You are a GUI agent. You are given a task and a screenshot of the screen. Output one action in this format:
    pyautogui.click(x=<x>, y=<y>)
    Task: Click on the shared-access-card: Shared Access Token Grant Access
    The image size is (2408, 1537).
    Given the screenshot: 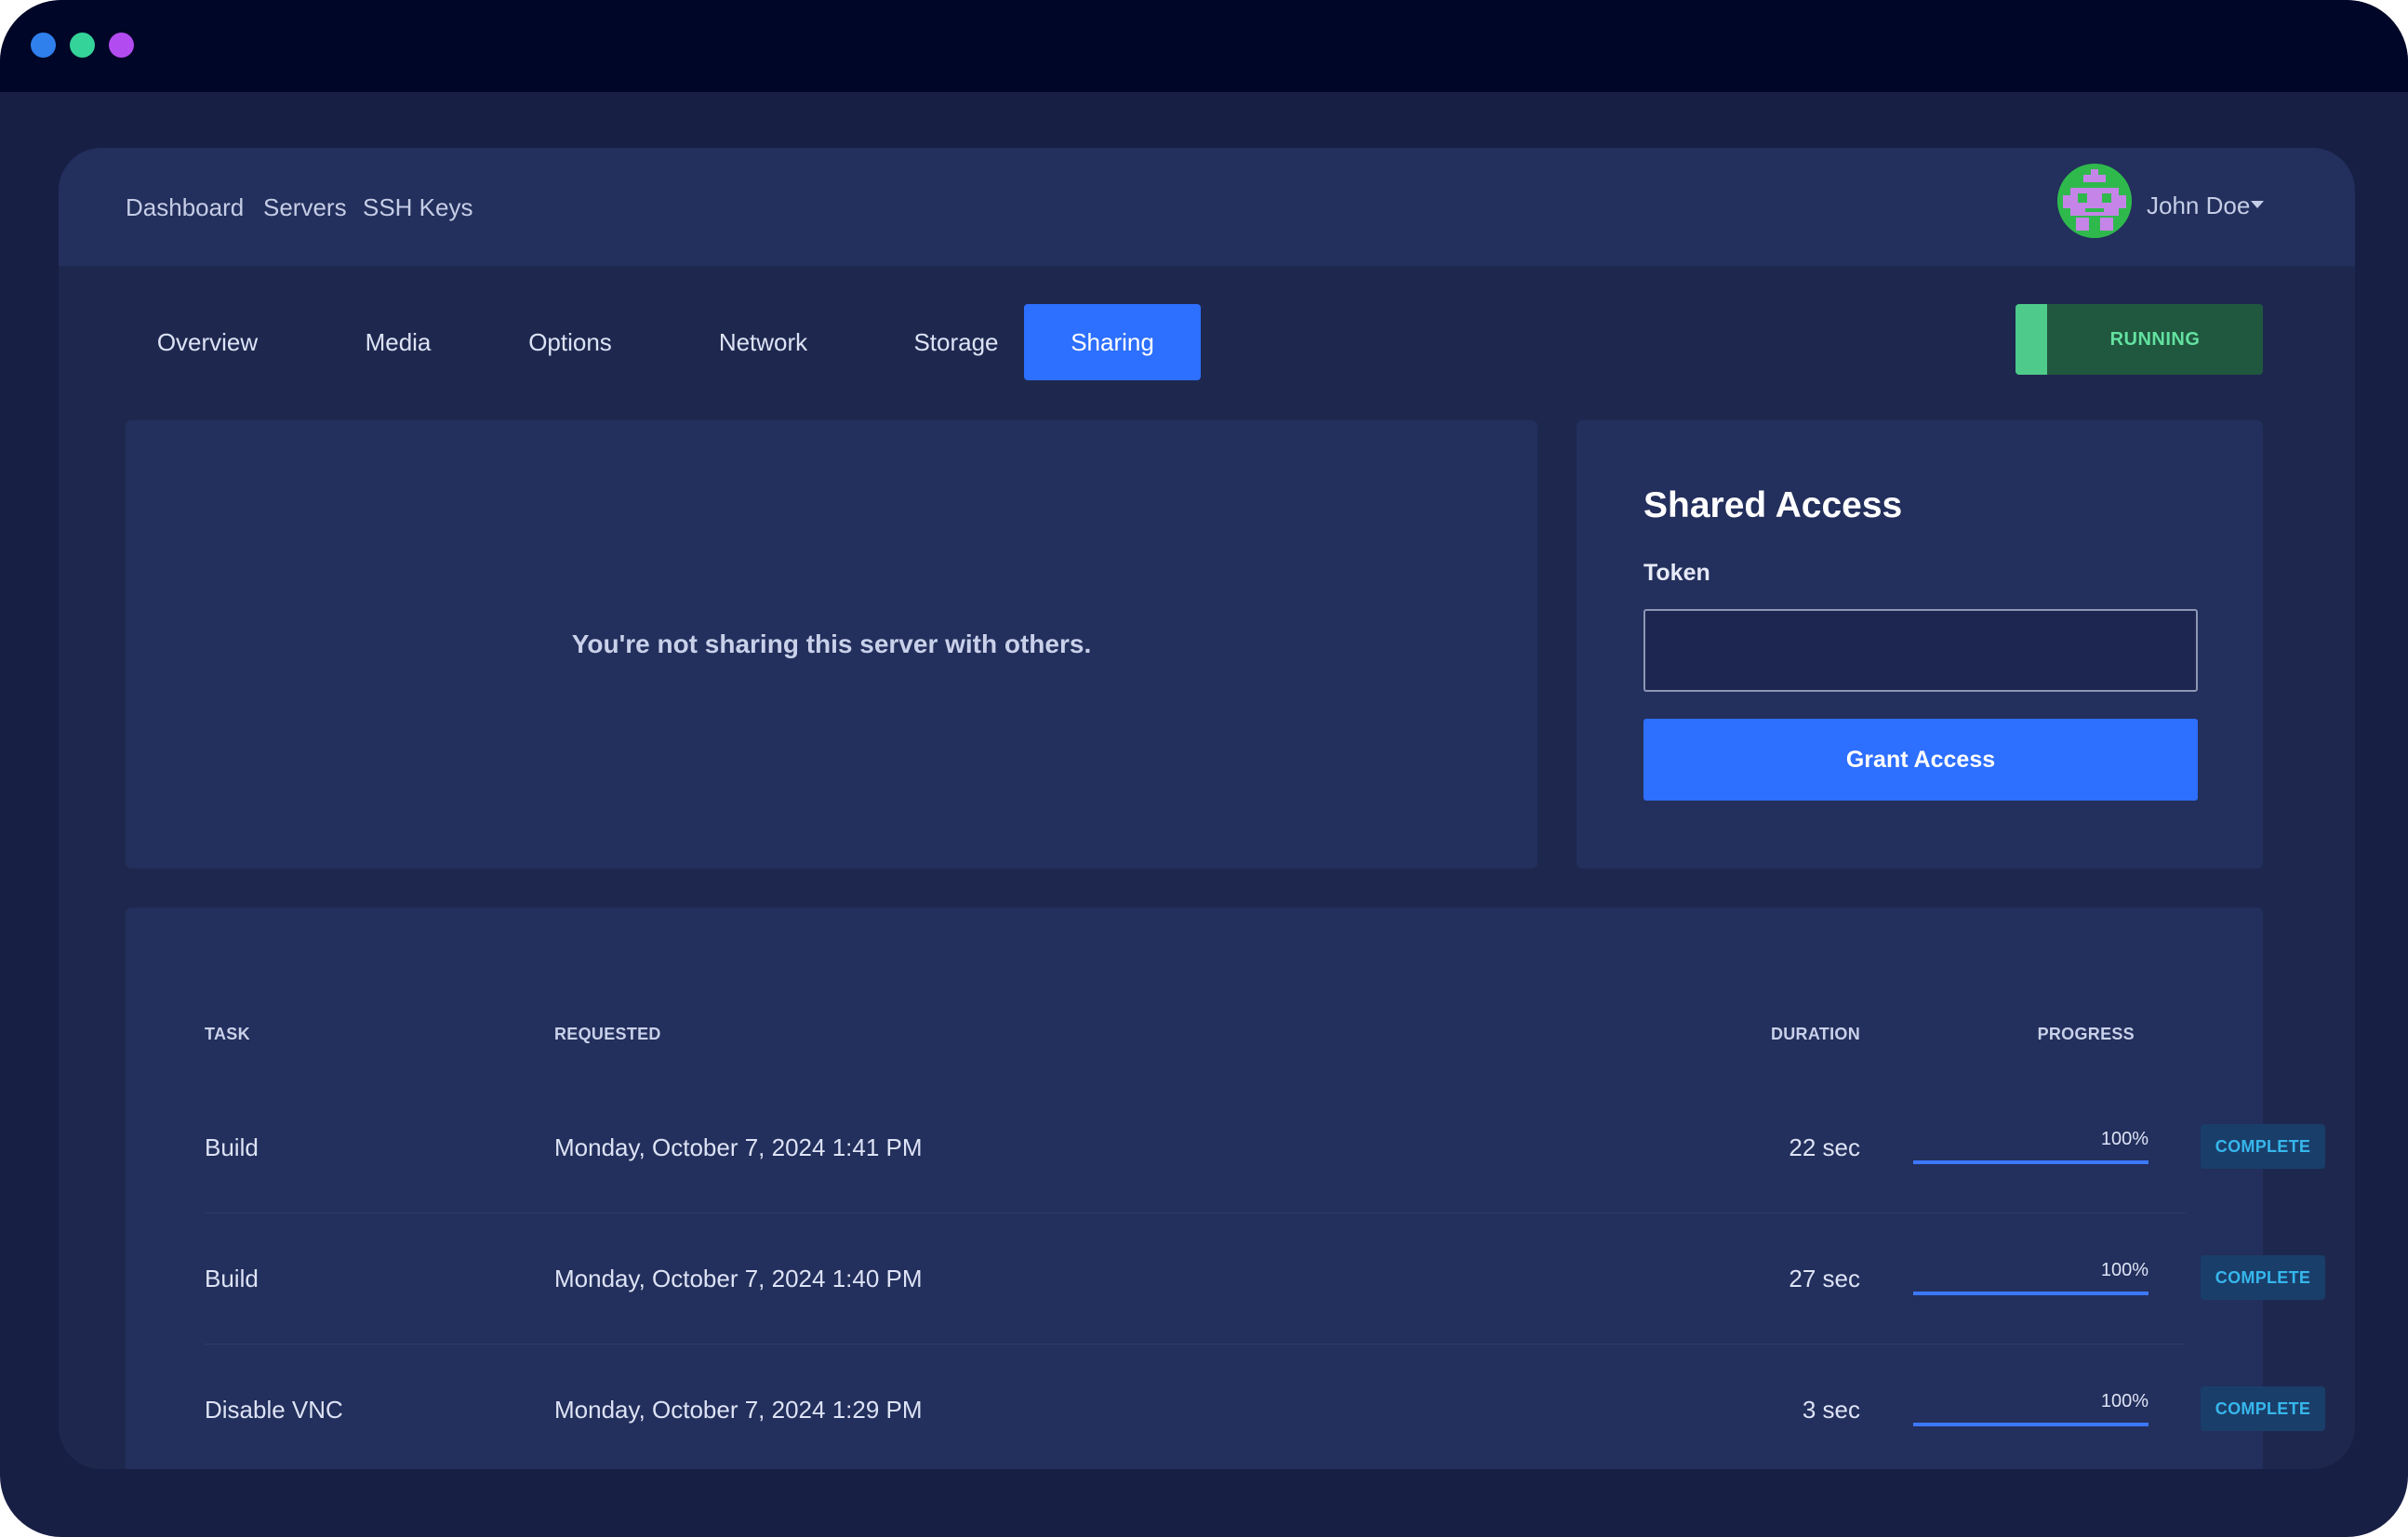 What is the action you would take?
    pyautogui.click(x=1920, y=644)
    